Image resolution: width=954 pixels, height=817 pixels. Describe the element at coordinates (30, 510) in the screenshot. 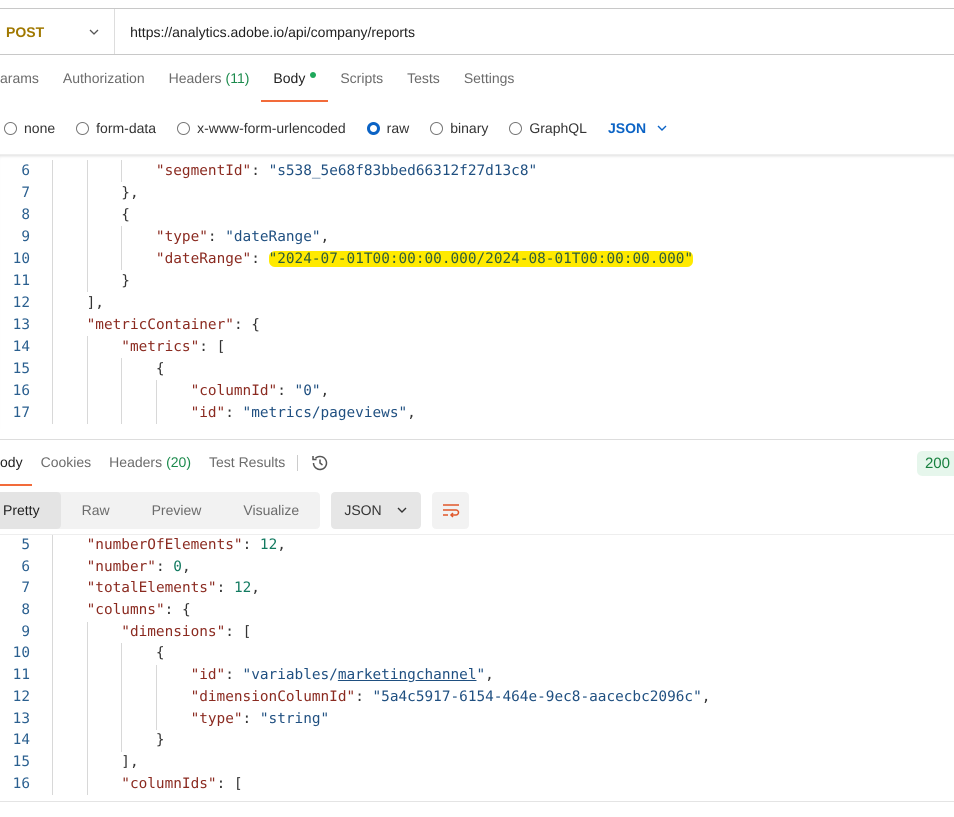

I see `view-mode-option: Pretty` at that location.